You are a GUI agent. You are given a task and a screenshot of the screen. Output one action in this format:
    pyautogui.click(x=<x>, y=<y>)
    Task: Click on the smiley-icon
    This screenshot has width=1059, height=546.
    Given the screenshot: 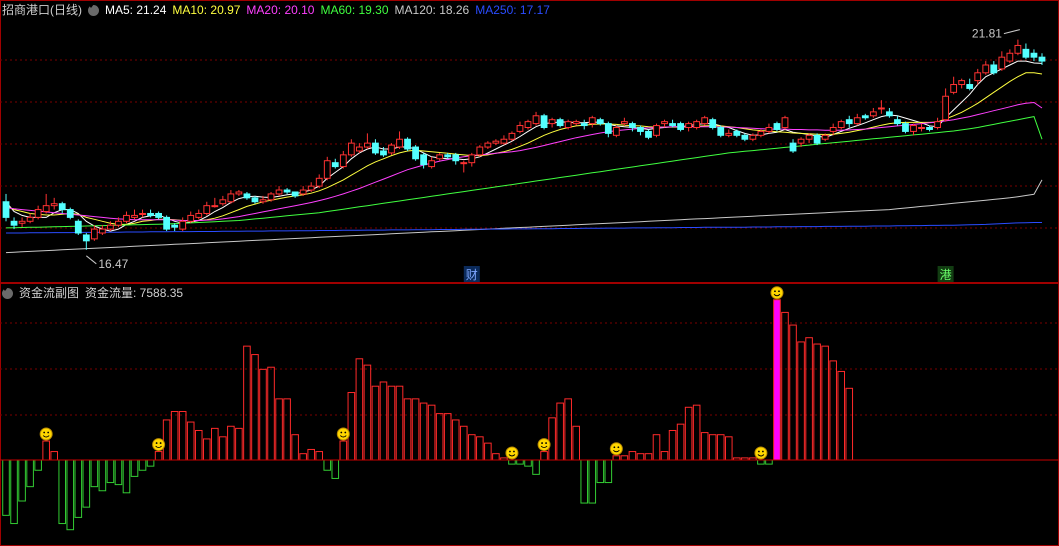 What is the action you would take?
    pyautogui.click(x=777, y=293)
    